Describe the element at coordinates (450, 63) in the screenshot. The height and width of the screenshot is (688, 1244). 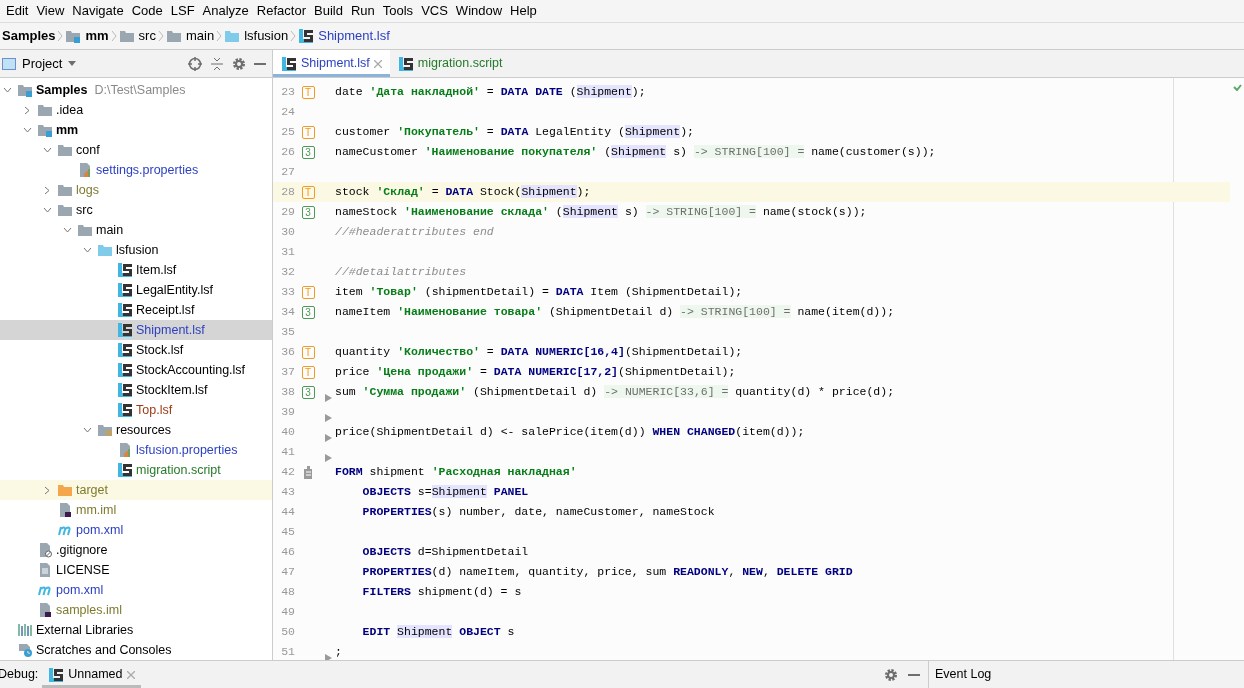
I see `editor-tab: migration.script` at that location.